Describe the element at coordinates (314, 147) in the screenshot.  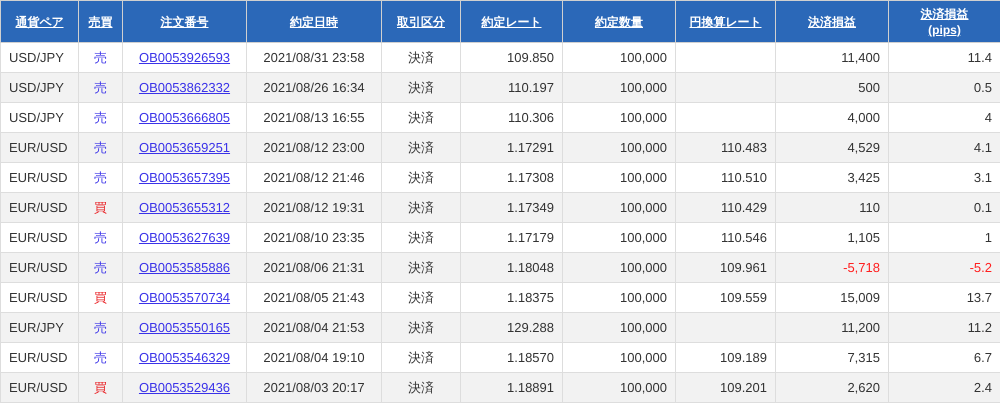
I see `table-cell: 2021/08/12 23:00` at that location.